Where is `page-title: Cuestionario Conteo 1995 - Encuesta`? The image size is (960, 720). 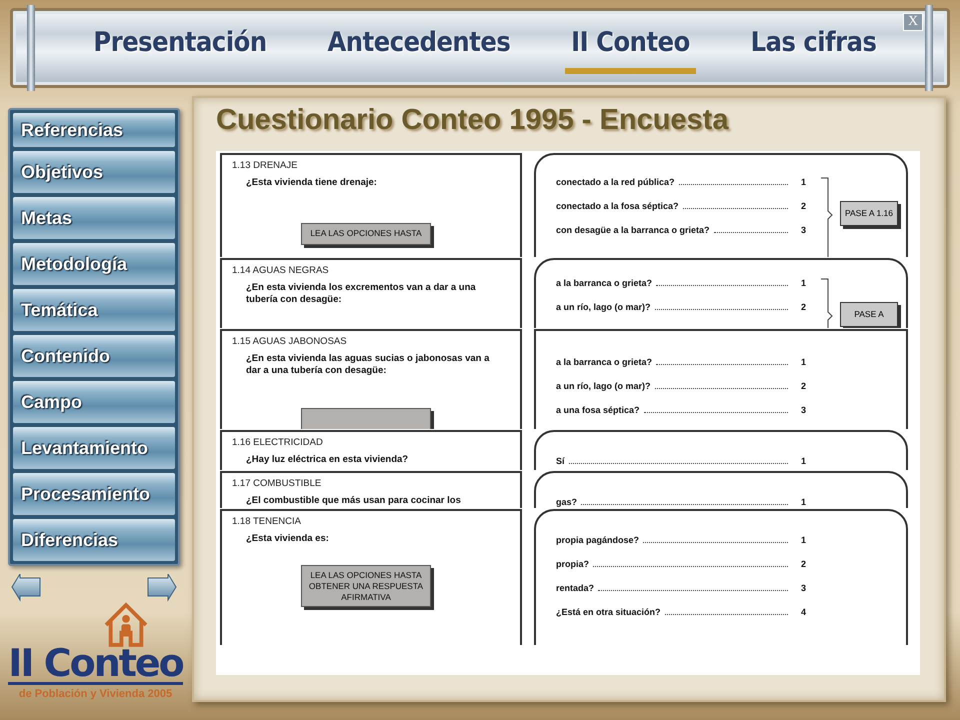
page-title: Cuestionario Conteo 1995 - Encuesta is located at coordinates (473, 120).